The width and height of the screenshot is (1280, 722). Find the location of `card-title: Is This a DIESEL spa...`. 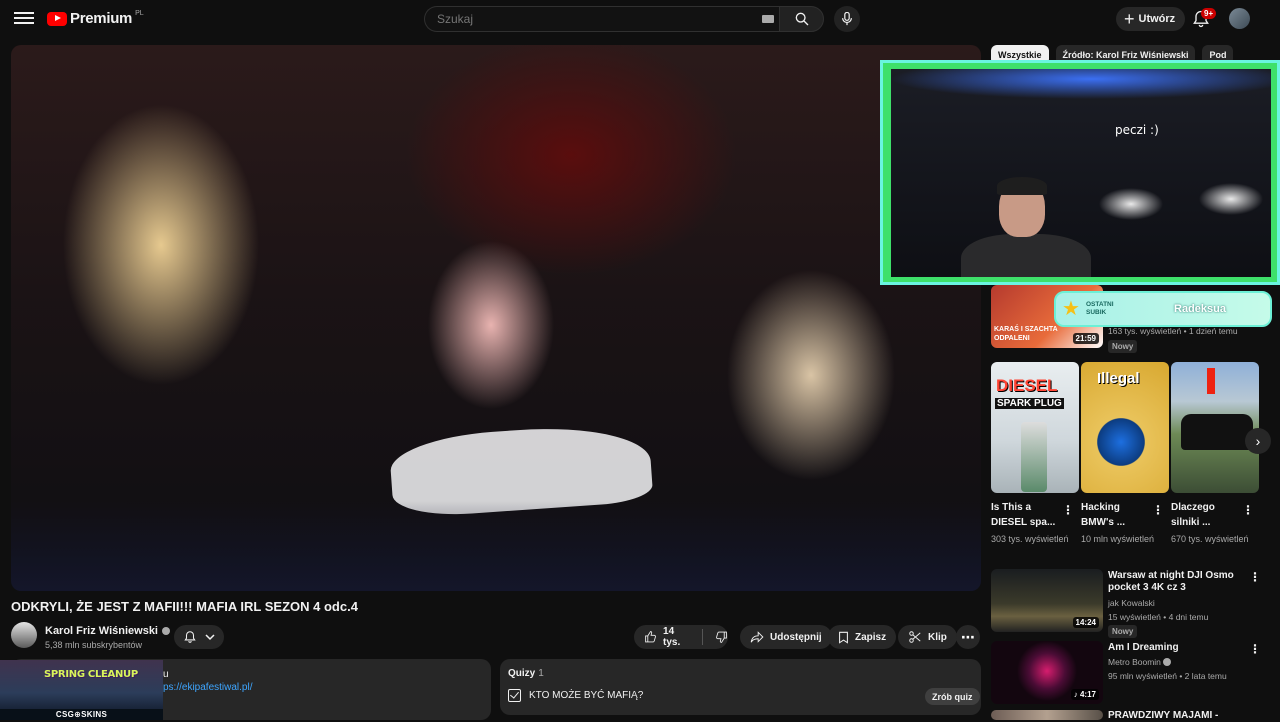

card-title: Is This a DIESEL spa... is located at coordinates (1027, 515).